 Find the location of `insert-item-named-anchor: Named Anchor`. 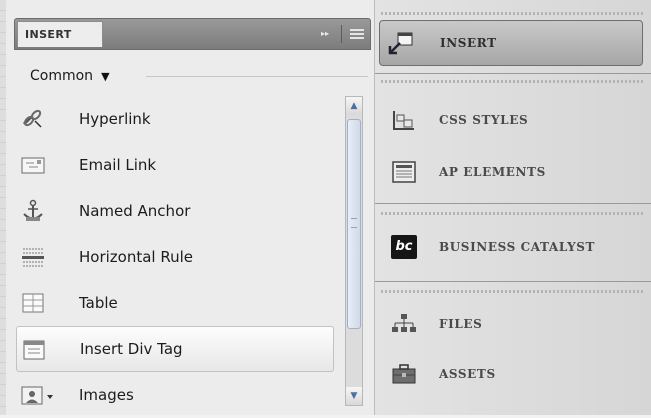

insert-item-named-anchor: Named Anchor is located at coordinates (177, 211).